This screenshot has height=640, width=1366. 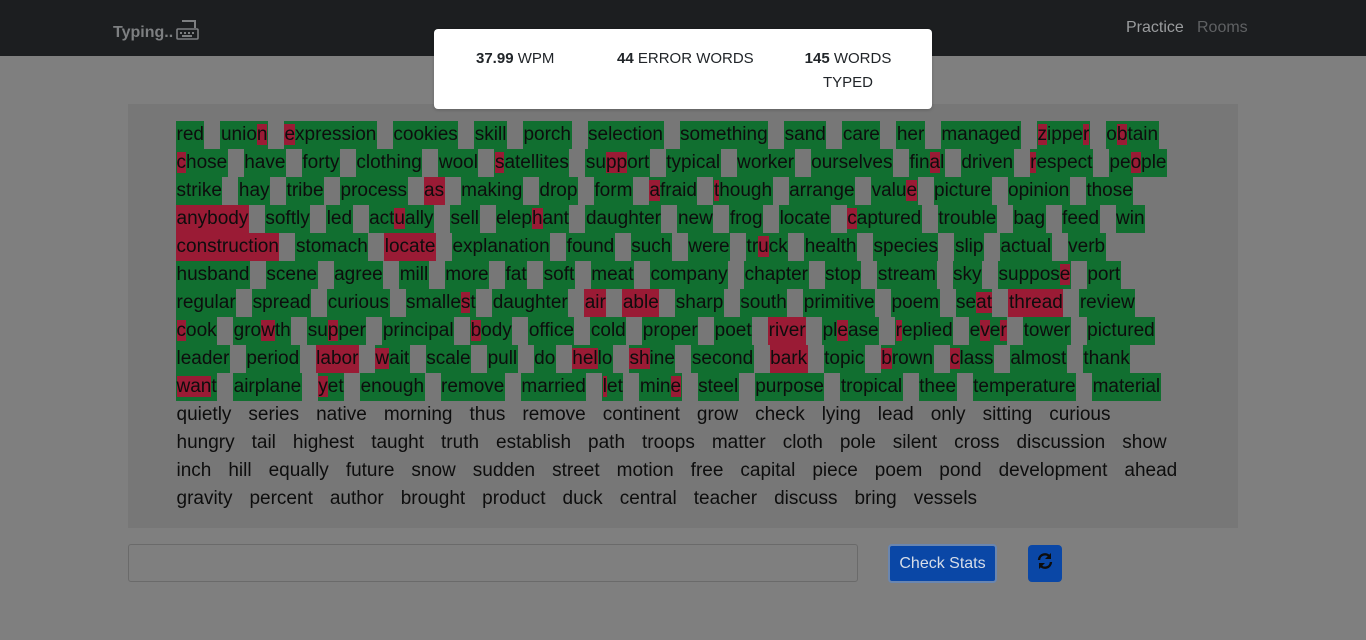 I want to click on brand: Typing.., so click(x=156, y=32).